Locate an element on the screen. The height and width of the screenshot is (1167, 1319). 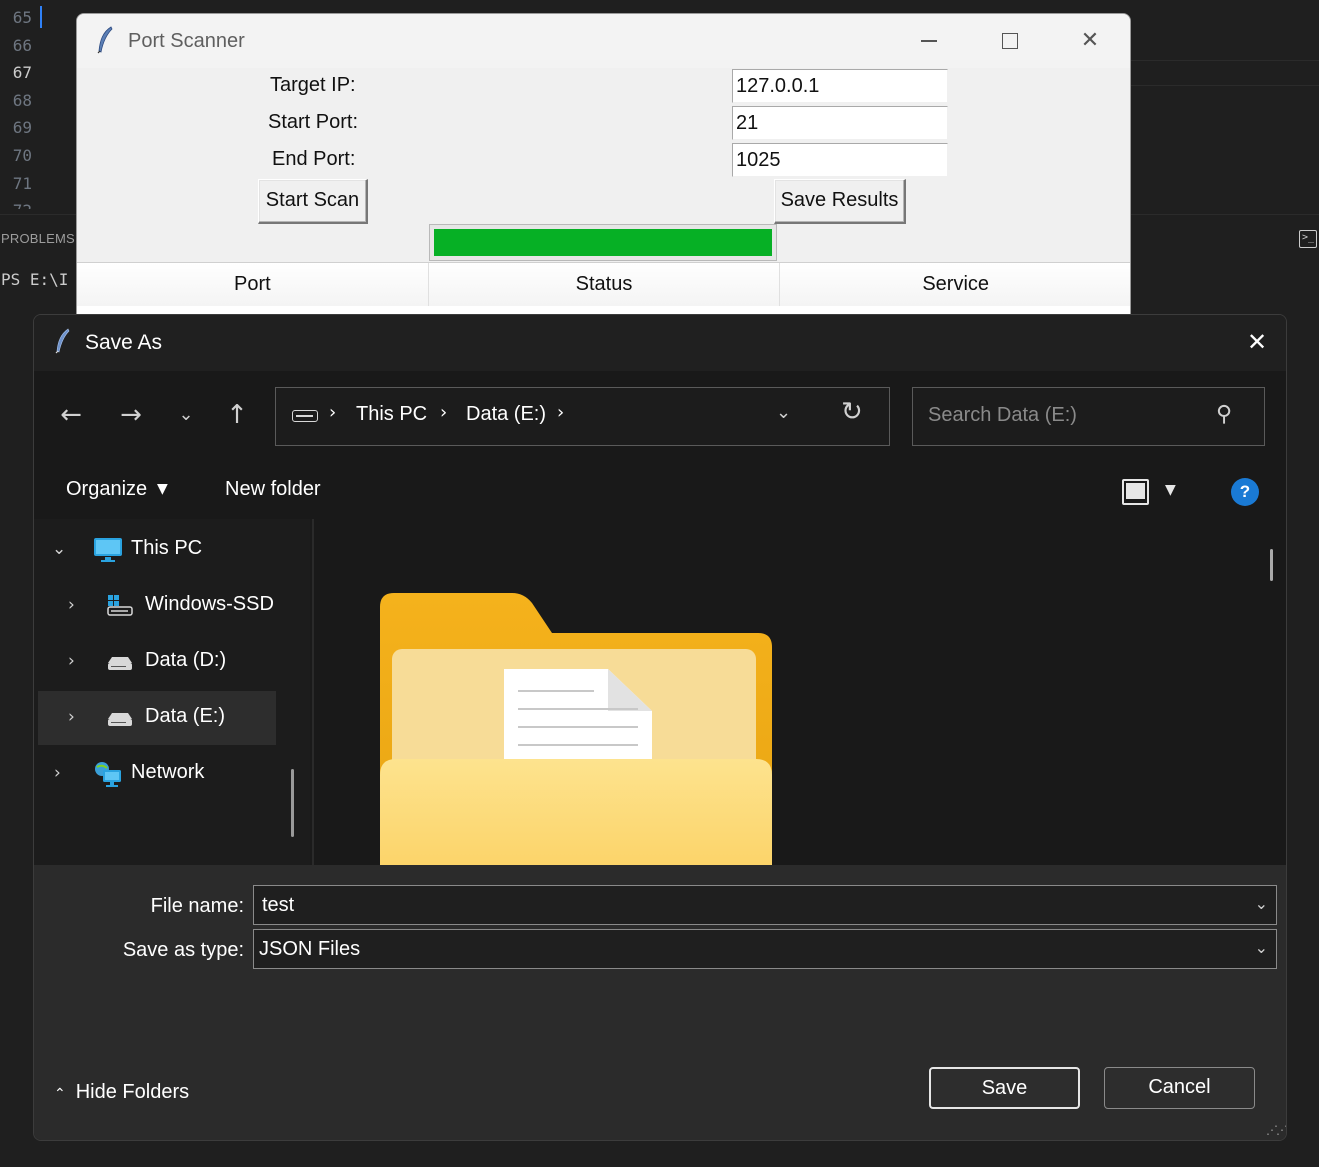
column-header-service: Service is located at coordinates (955, 284).